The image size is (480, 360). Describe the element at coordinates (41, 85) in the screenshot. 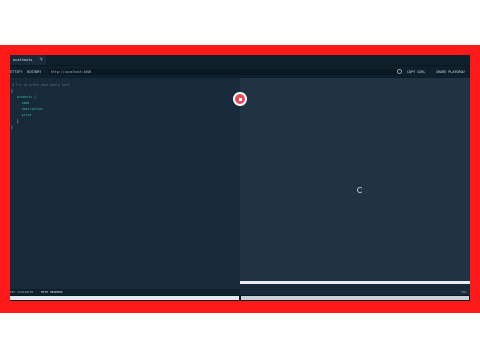

I see `code-line: # Try to write your query here` at that location.